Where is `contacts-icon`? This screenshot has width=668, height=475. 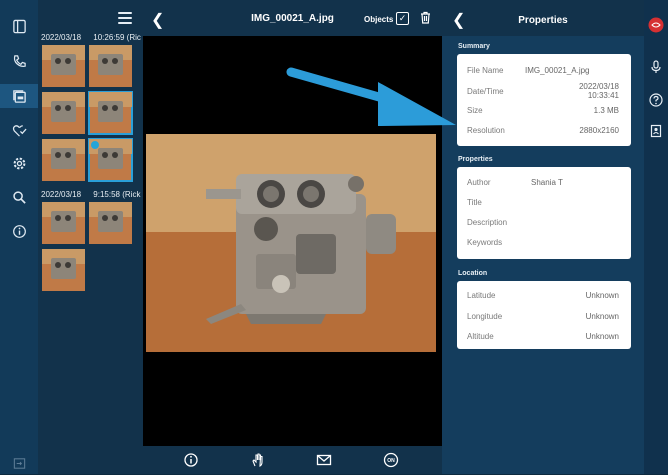
contacts-icon is located at coordinates (656, 131).